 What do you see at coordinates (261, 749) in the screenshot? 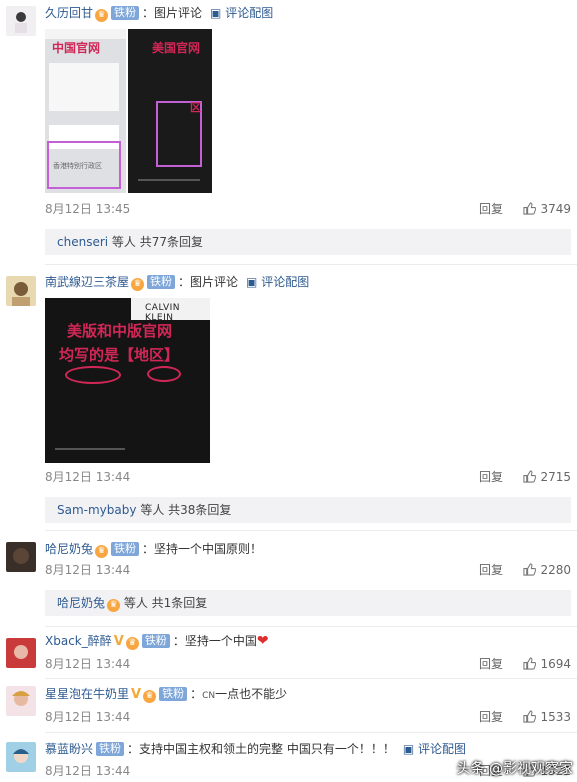
I see `comment-text: ：支持中国主权和领土的完整 中国只有一个！！！` at bounding box center [261, 749].